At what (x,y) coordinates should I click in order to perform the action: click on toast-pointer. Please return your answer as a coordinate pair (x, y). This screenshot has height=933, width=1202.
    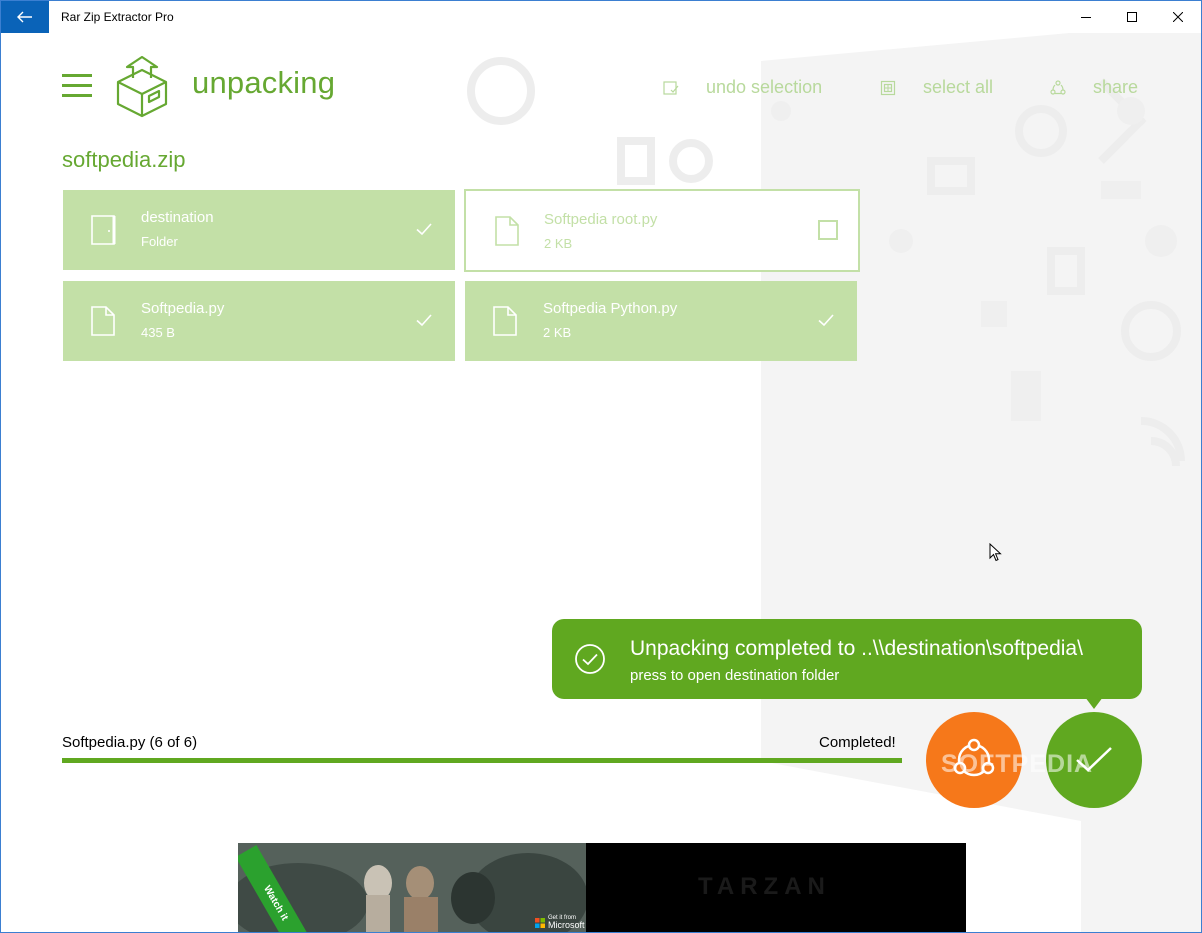
    Looking at the image, I should click on (1094, 703).